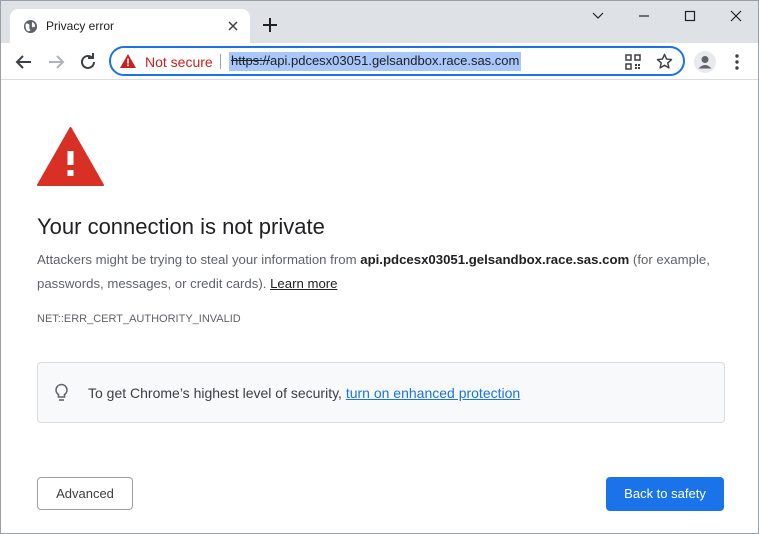  What do you see at coordinates (130, 26) in the screenshot?
I see `tab-privacy-error: Privacy error` at bounding box center [130, 26].